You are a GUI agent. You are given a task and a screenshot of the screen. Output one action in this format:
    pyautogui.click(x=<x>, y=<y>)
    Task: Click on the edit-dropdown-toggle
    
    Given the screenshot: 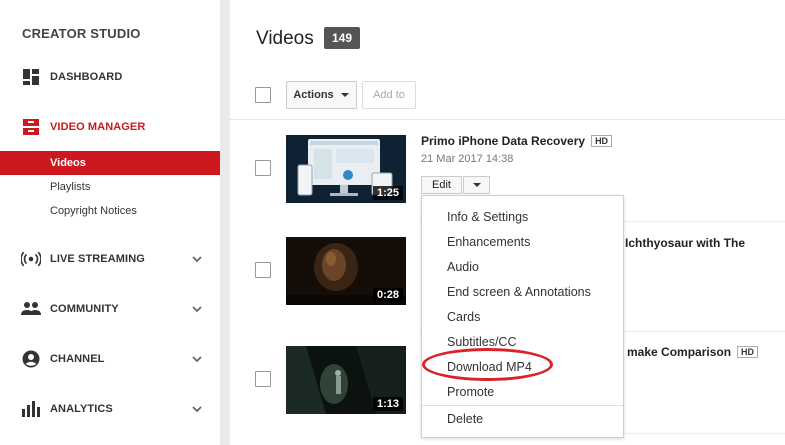 What is the action you would take?
    pyautogui.click(x=476, y=185)
    